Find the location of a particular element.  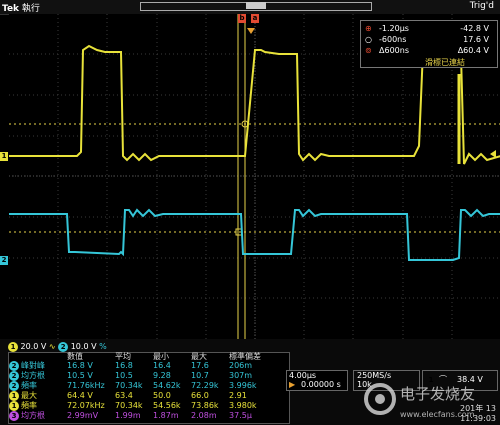

ch1-coupling-icon: ∿ is located at coordinates (52, 346).